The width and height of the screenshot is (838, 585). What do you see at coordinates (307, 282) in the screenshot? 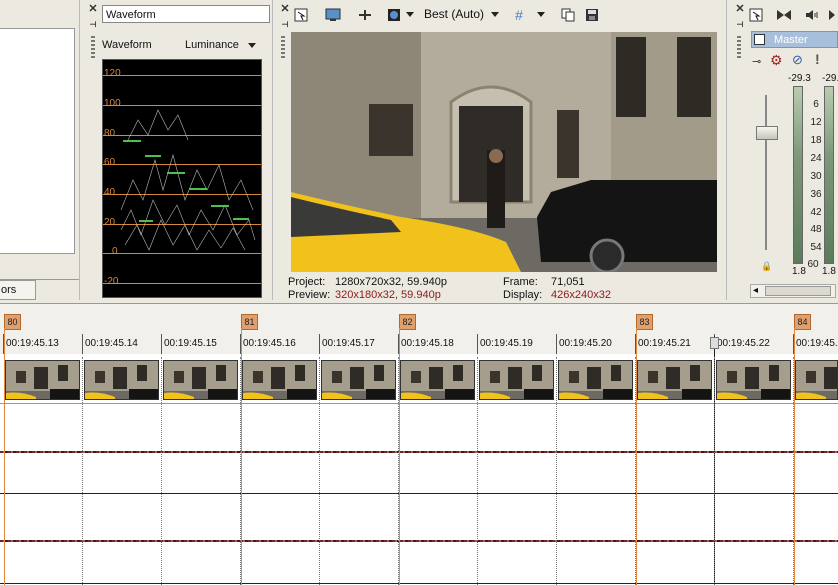
I see `project-label: Project:` at bounding box center [307, 282].